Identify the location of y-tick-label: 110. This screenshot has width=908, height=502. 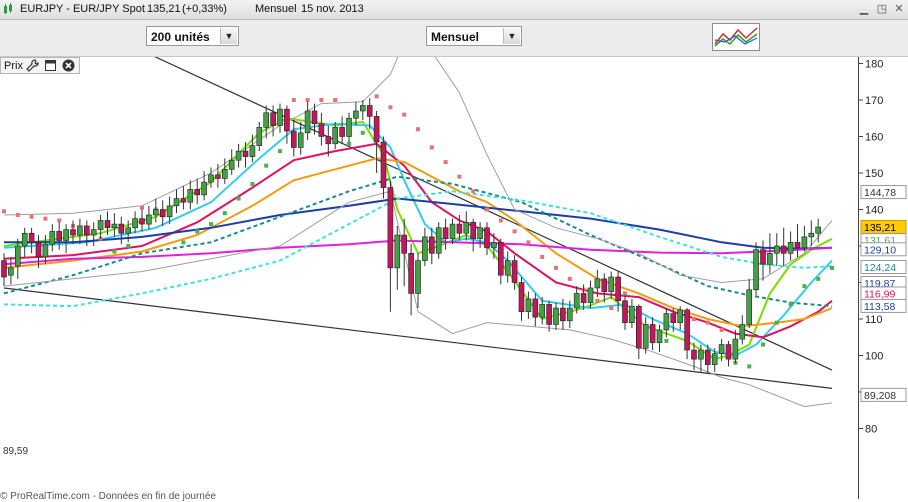
(874, 320).